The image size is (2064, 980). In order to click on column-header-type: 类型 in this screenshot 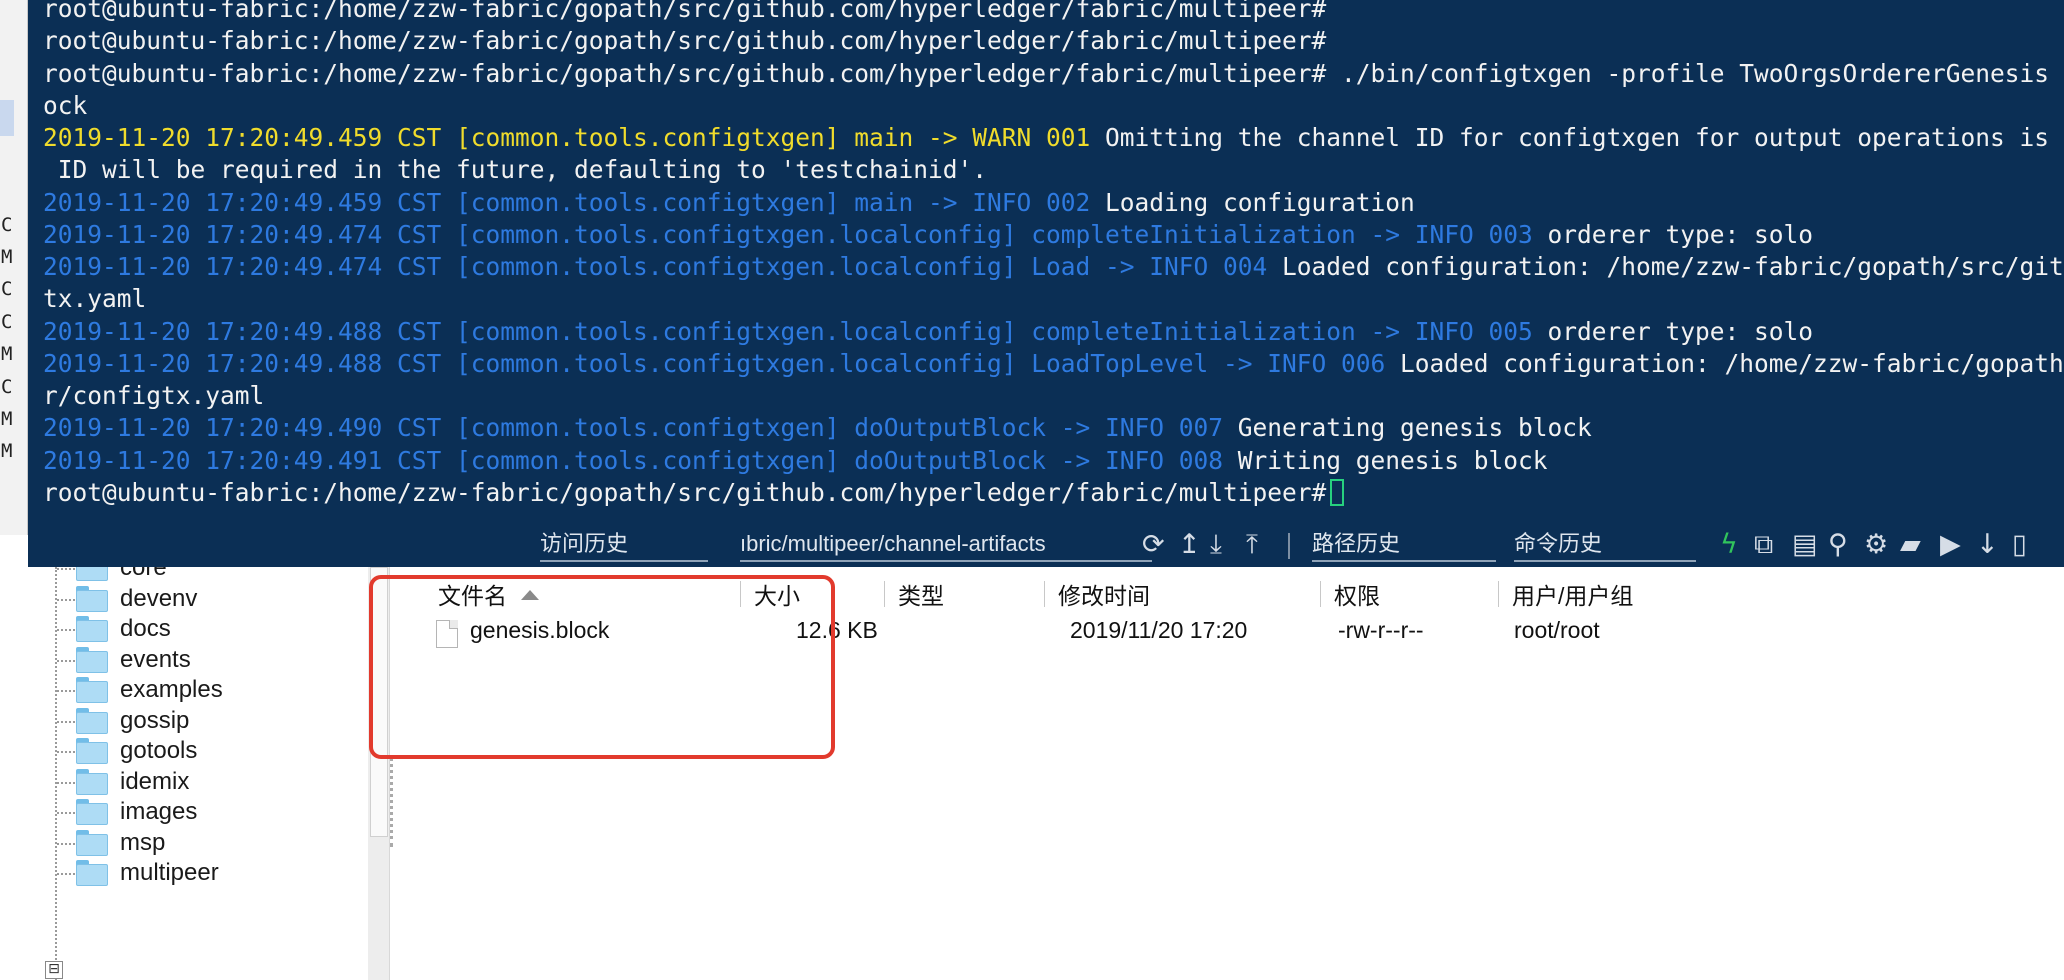, I will do `click(921, 593)`.